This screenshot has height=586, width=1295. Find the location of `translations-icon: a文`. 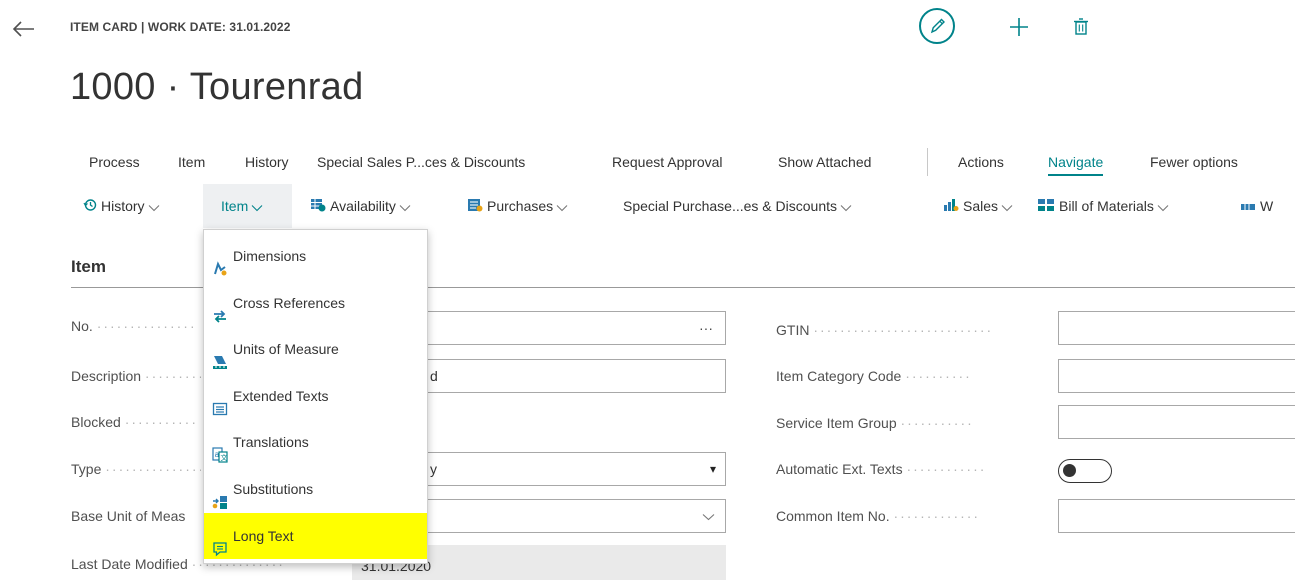

translations-icon: a文 is located at coordinates (220, 449).